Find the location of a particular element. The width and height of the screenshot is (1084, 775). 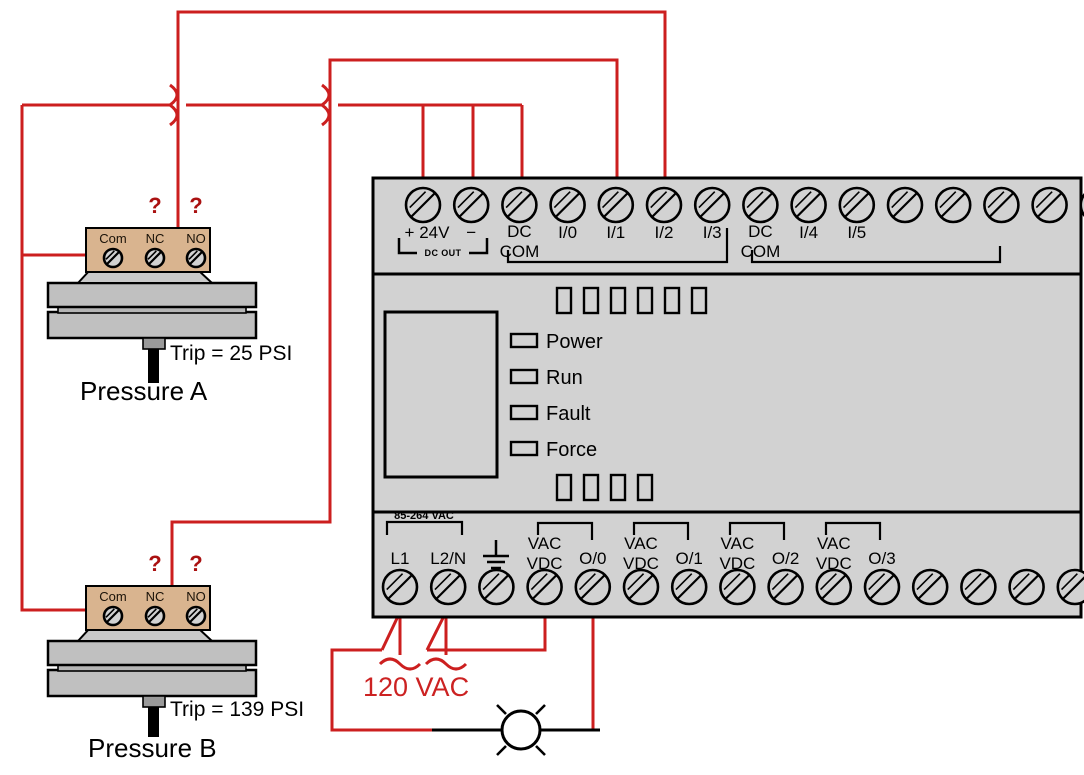

terminal-screw-t-i4 is located at coordinates (808, 205).